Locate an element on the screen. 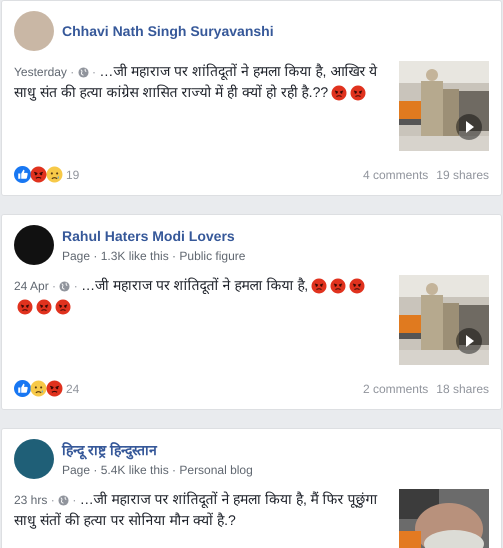 The image size is (503, 548). page-info: Page · 5.4K like this · Personal blog is located at coordinates (157, 470).